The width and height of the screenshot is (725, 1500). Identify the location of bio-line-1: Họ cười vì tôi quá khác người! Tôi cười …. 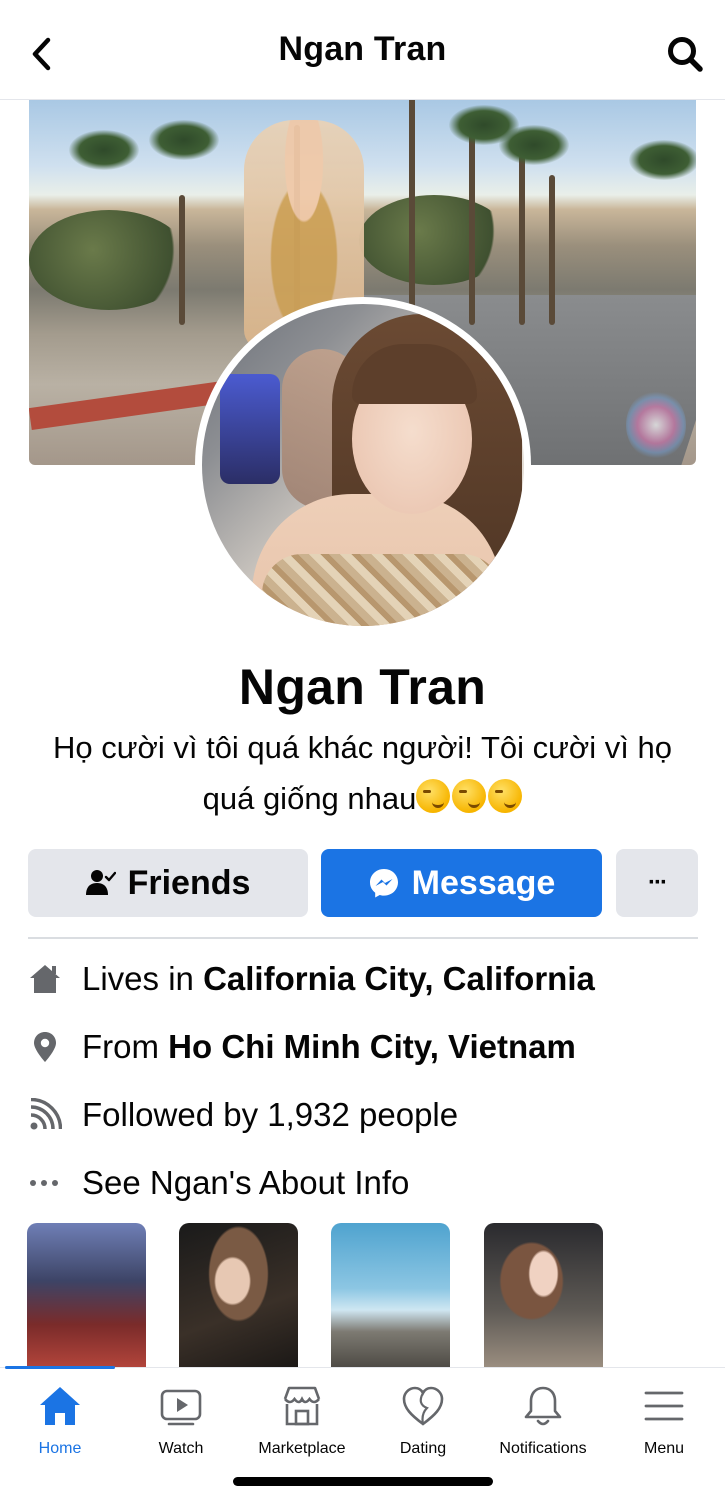
(362, 747).